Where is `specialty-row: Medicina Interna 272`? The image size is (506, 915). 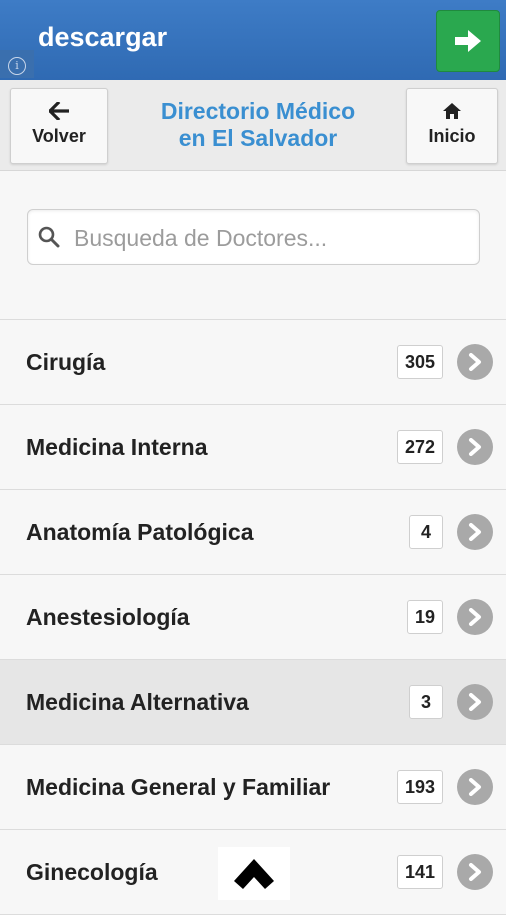
specialty-row: Medicina Interna 272 is located at coordinates (253, 447).